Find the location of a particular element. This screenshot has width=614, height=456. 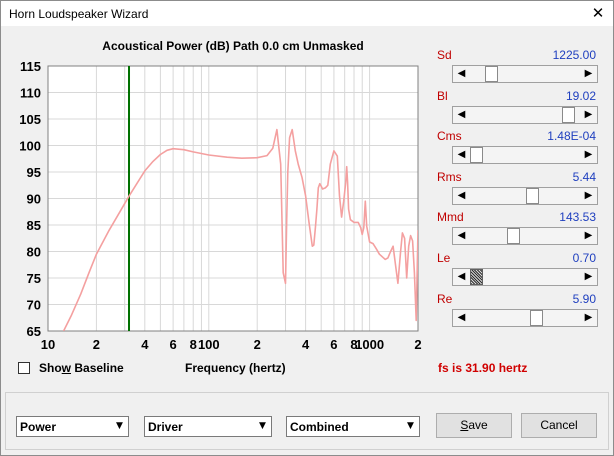

save-button: Save is located at coordinates (474, 425).